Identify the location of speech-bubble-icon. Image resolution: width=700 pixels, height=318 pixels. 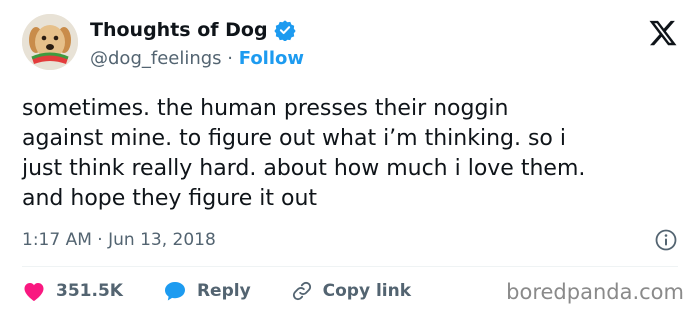
(174, 291).